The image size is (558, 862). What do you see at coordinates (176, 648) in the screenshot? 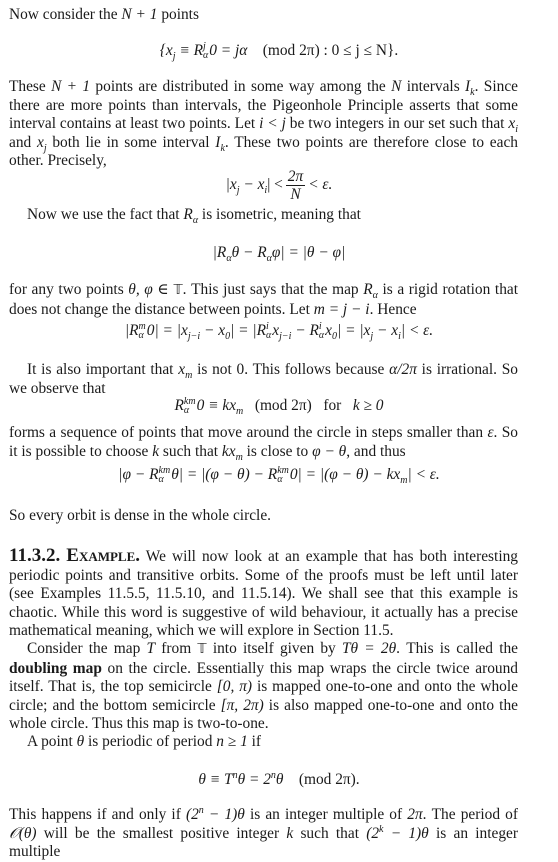
I see `text-run: from` at bounding box center [176, 648].